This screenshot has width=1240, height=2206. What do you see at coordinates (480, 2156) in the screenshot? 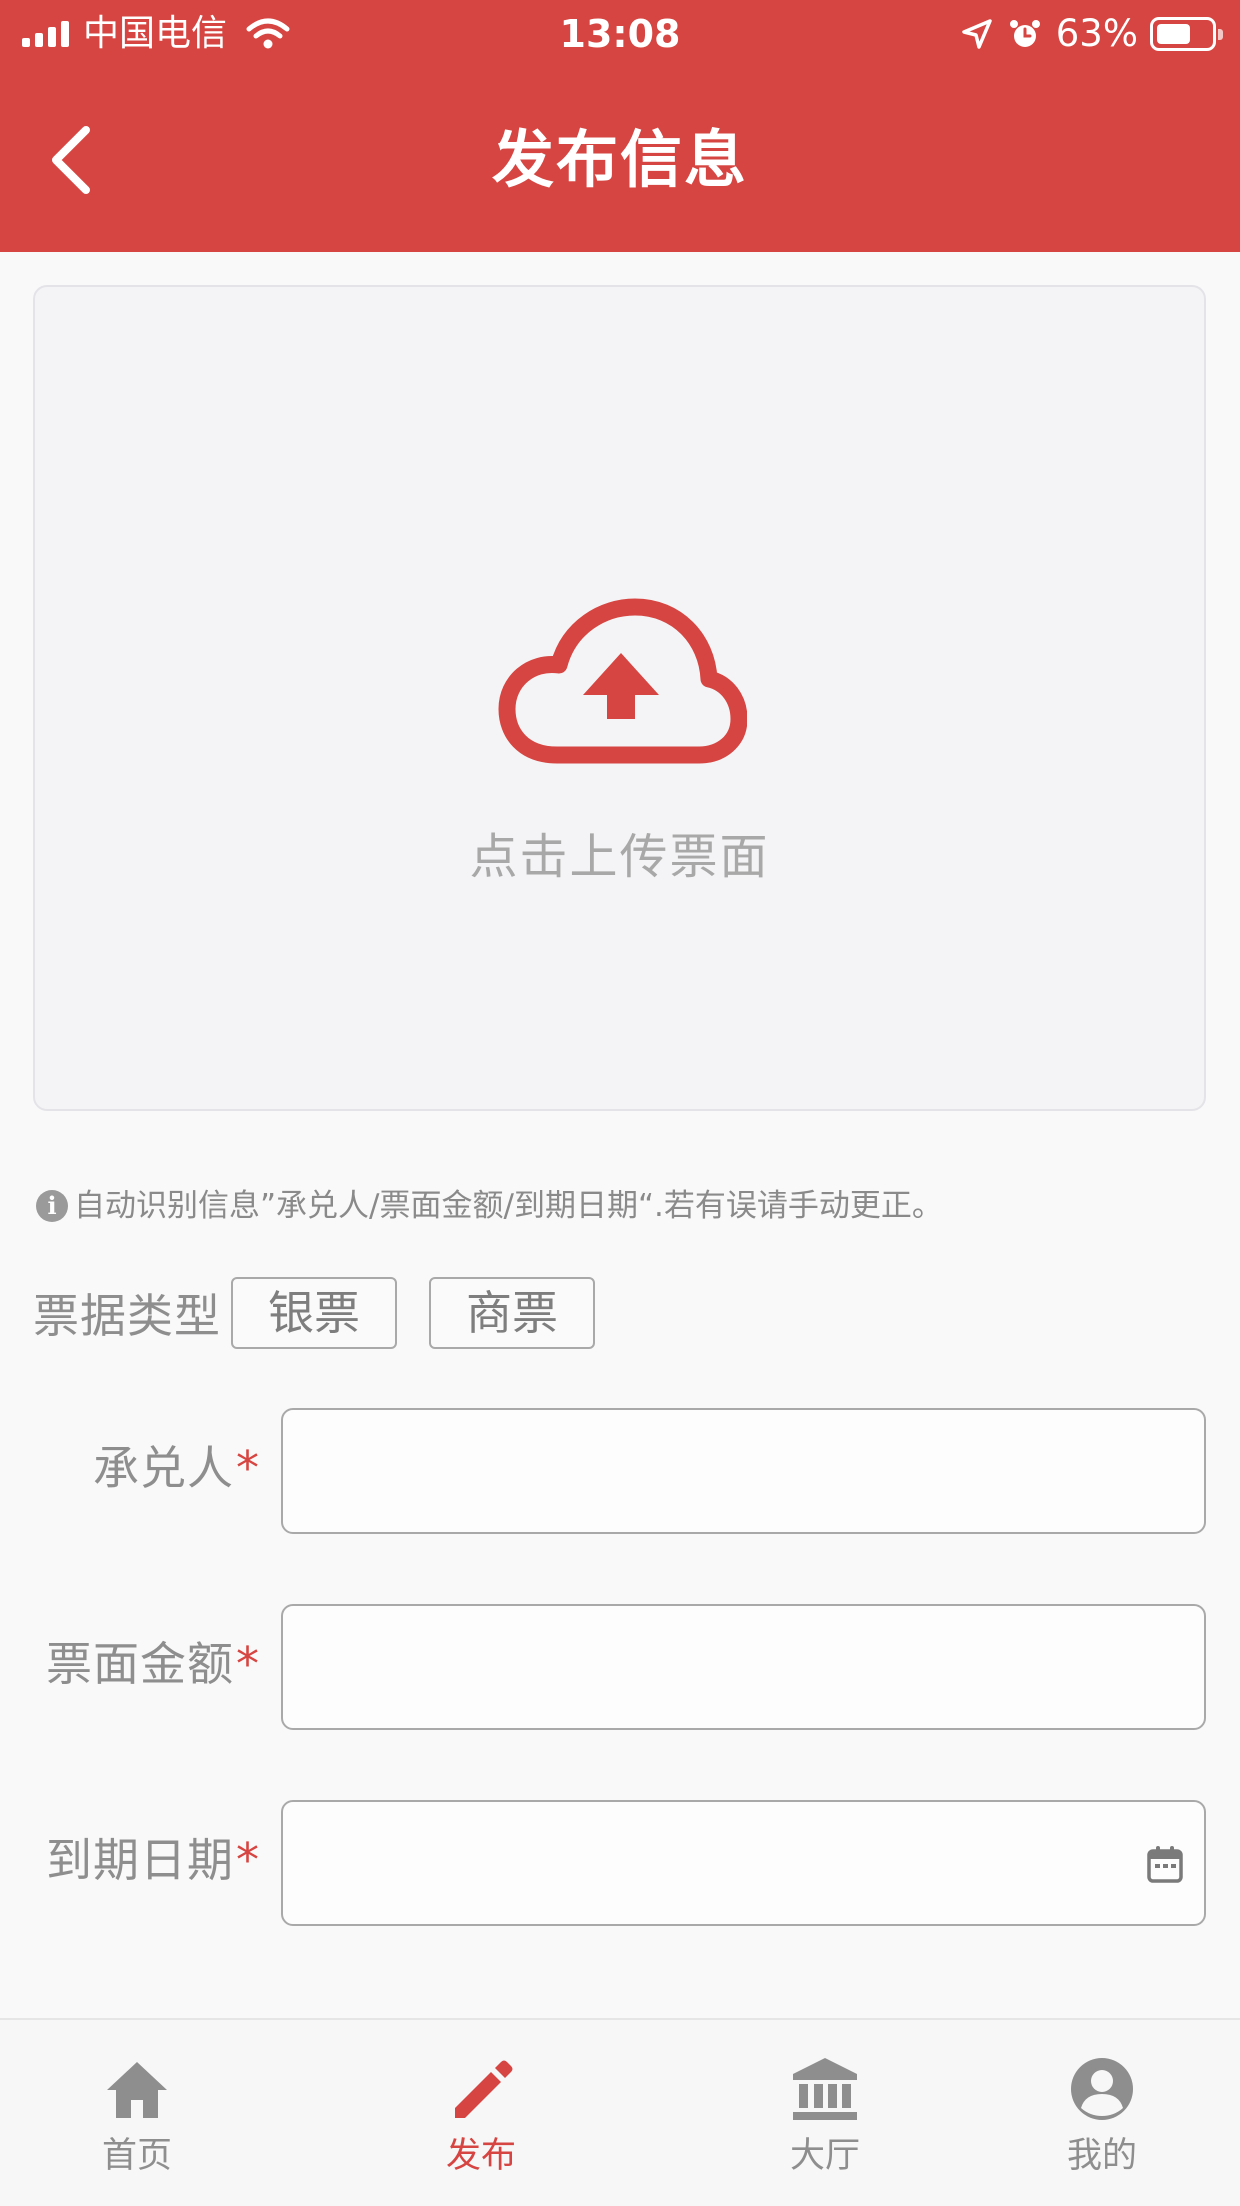
I see `tab-publish-label: 发布` at bounding box center [480, 2156].